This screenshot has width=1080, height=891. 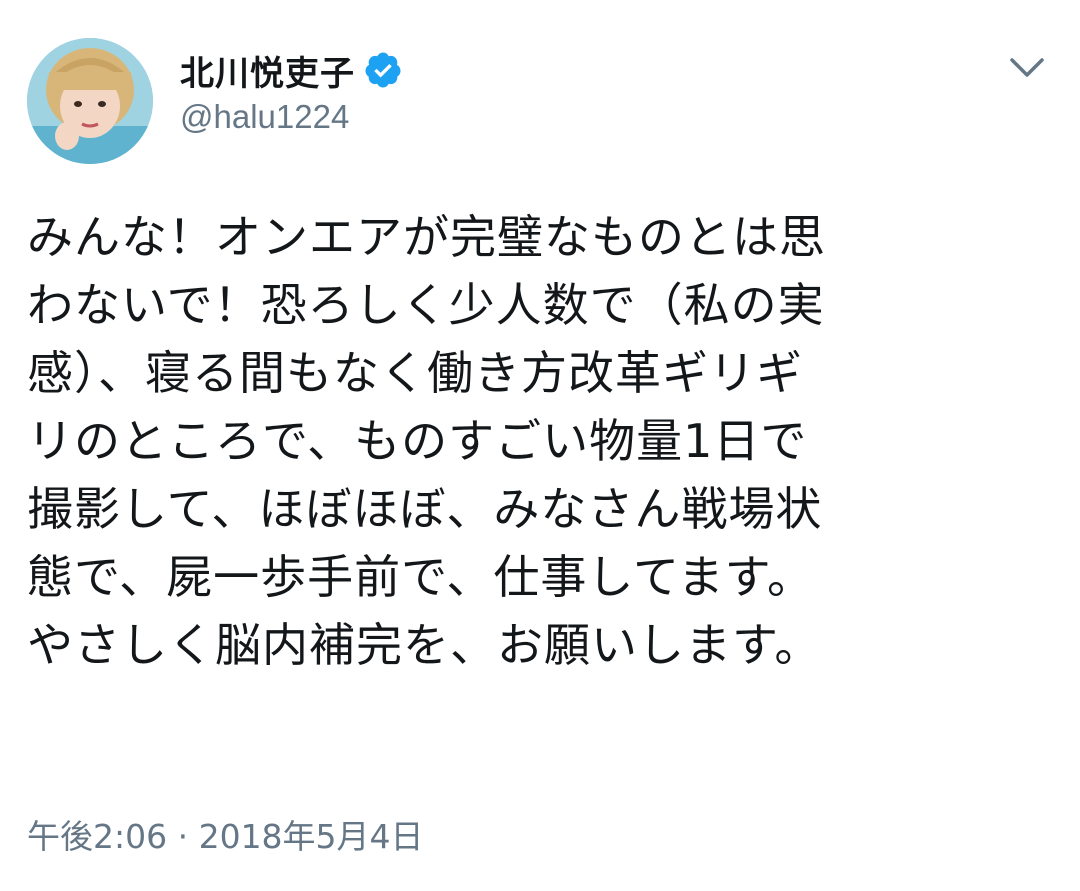 I want to click on avatar, so click(x=90, y=101).